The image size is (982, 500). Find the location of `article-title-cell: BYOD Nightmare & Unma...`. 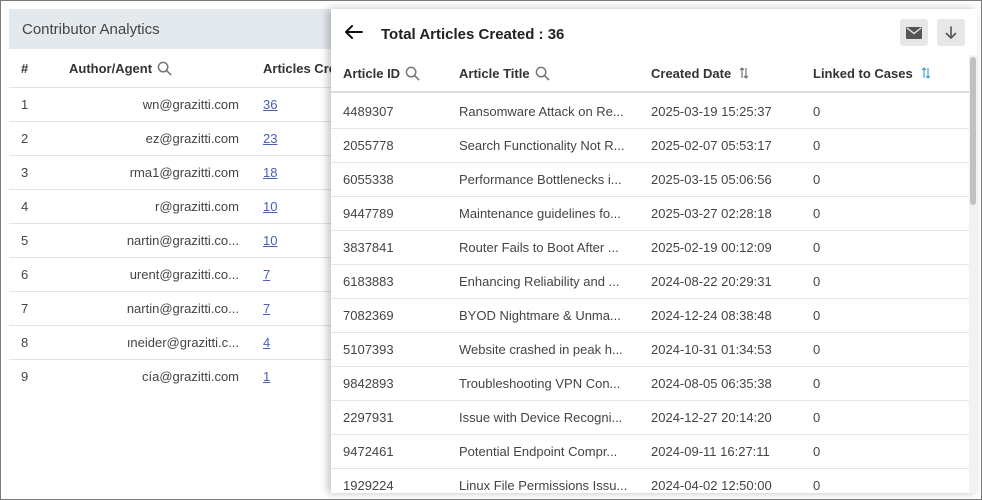

article-title-cell: BYOD Nightmare & Unma... is located at coordinates (555, 315).